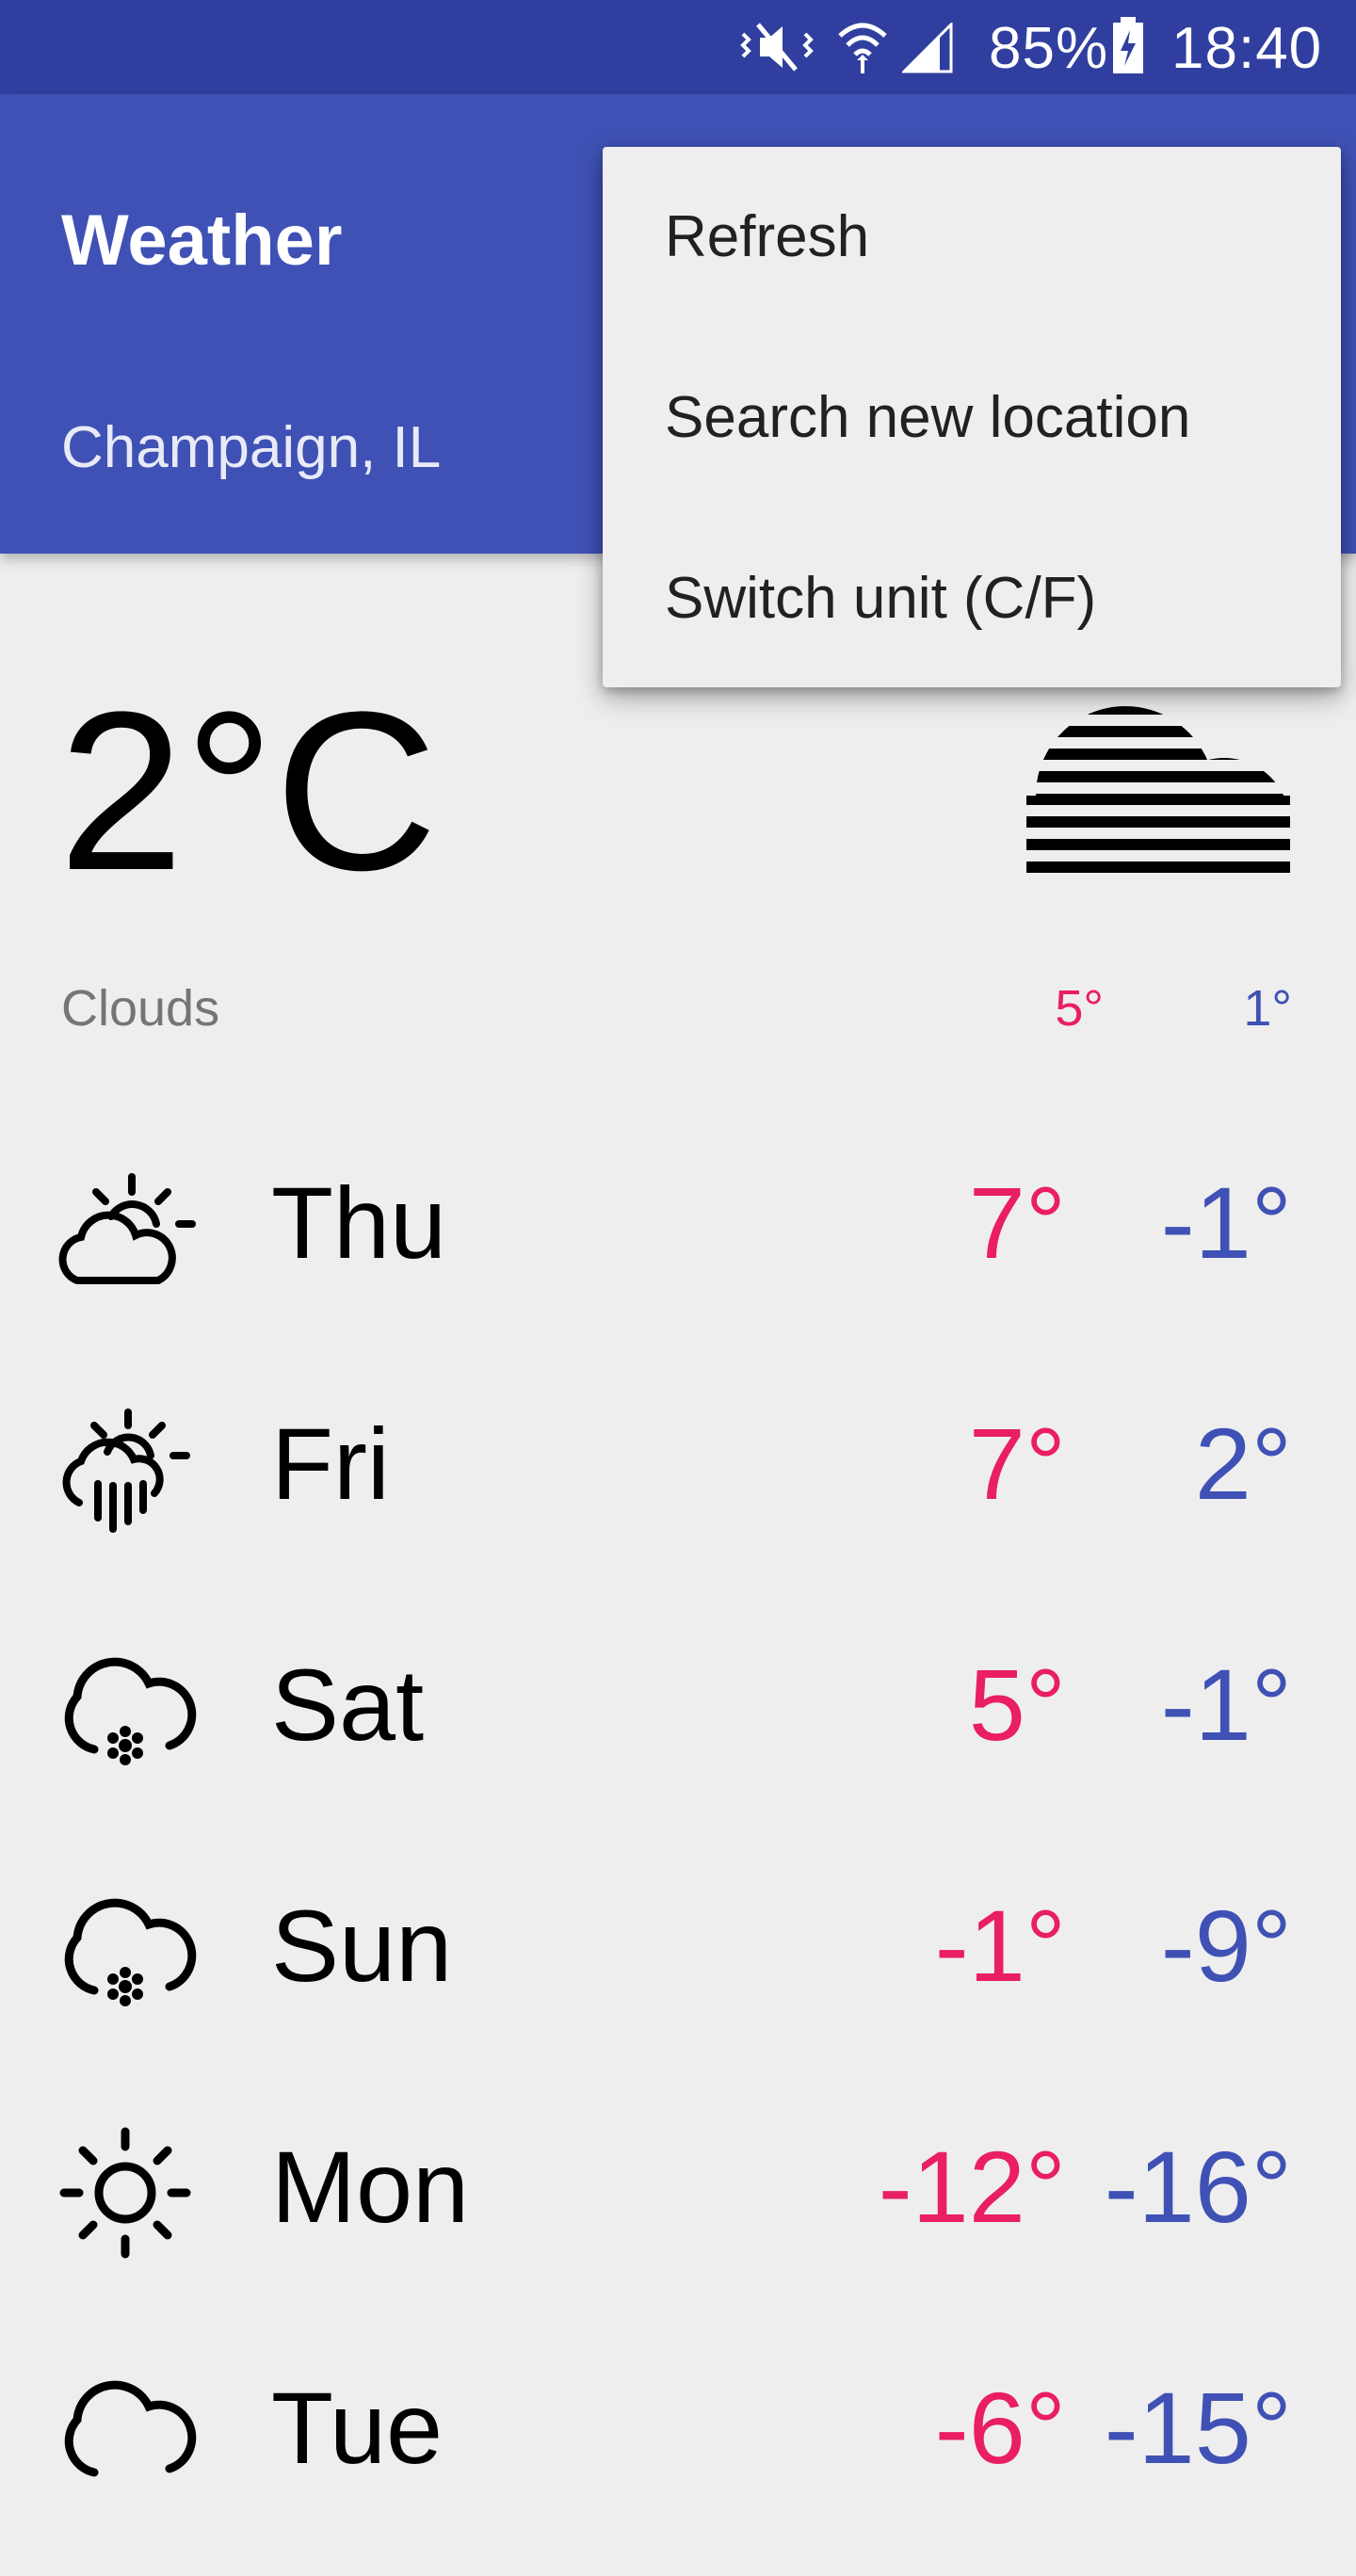 The image size is (1356, 2576). What do you see at coordinates (1198, 2428) in the screenshot?
I see `day-low: -15°` at bounding box center [1198, 2428].